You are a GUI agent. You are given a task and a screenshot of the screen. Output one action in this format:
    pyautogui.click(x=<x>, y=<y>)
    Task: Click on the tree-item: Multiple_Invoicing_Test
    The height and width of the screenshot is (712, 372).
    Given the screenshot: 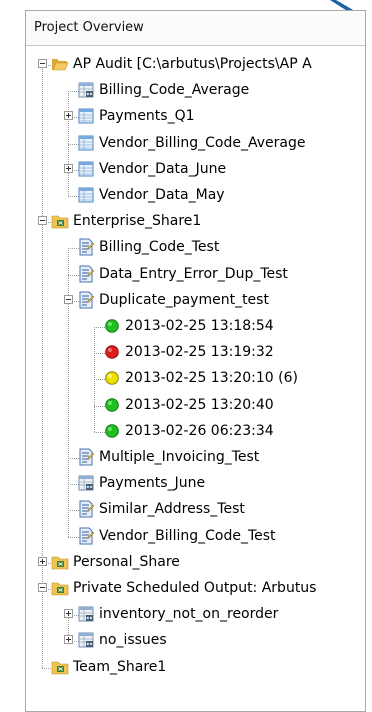 What is the action you would take?
    pyautogui.click(x=195, y=458)
    